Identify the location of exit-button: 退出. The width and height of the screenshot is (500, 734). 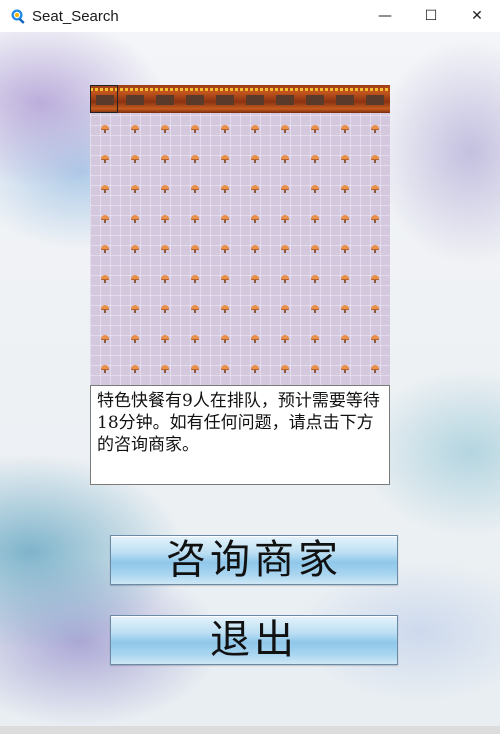
(254, 640).